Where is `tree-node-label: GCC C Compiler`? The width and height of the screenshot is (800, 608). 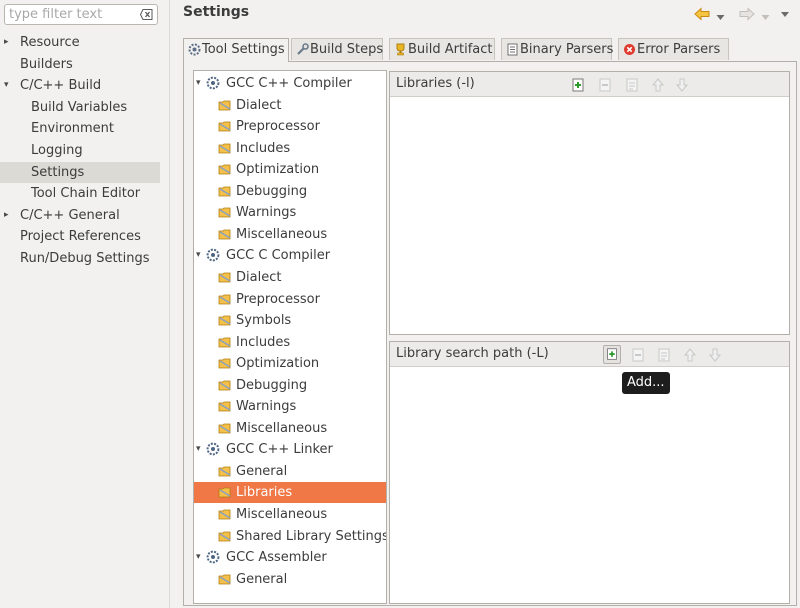
tree-node-label: GCC C Compiler is located at coordinates (278, 256).